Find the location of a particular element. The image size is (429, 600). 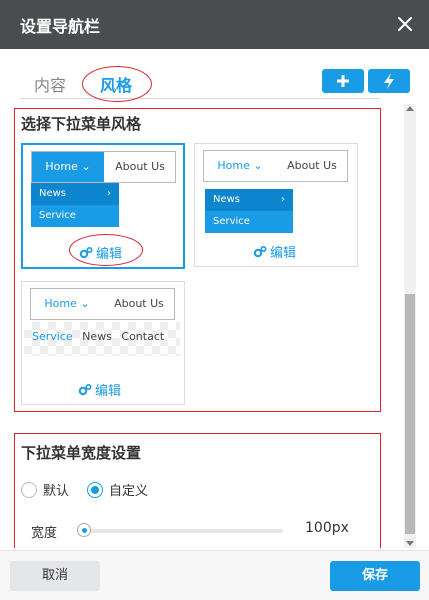

dialog-header: 设置导航栏 is located at coordinates (214, 24).